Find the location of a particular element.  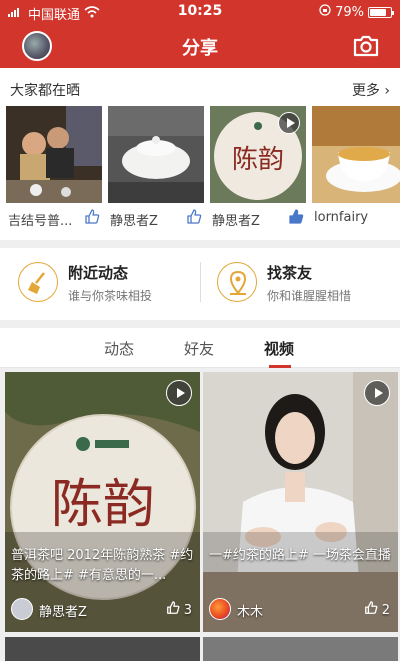

section-heading: 大家都在晒 is located at coordinates (45, 91).